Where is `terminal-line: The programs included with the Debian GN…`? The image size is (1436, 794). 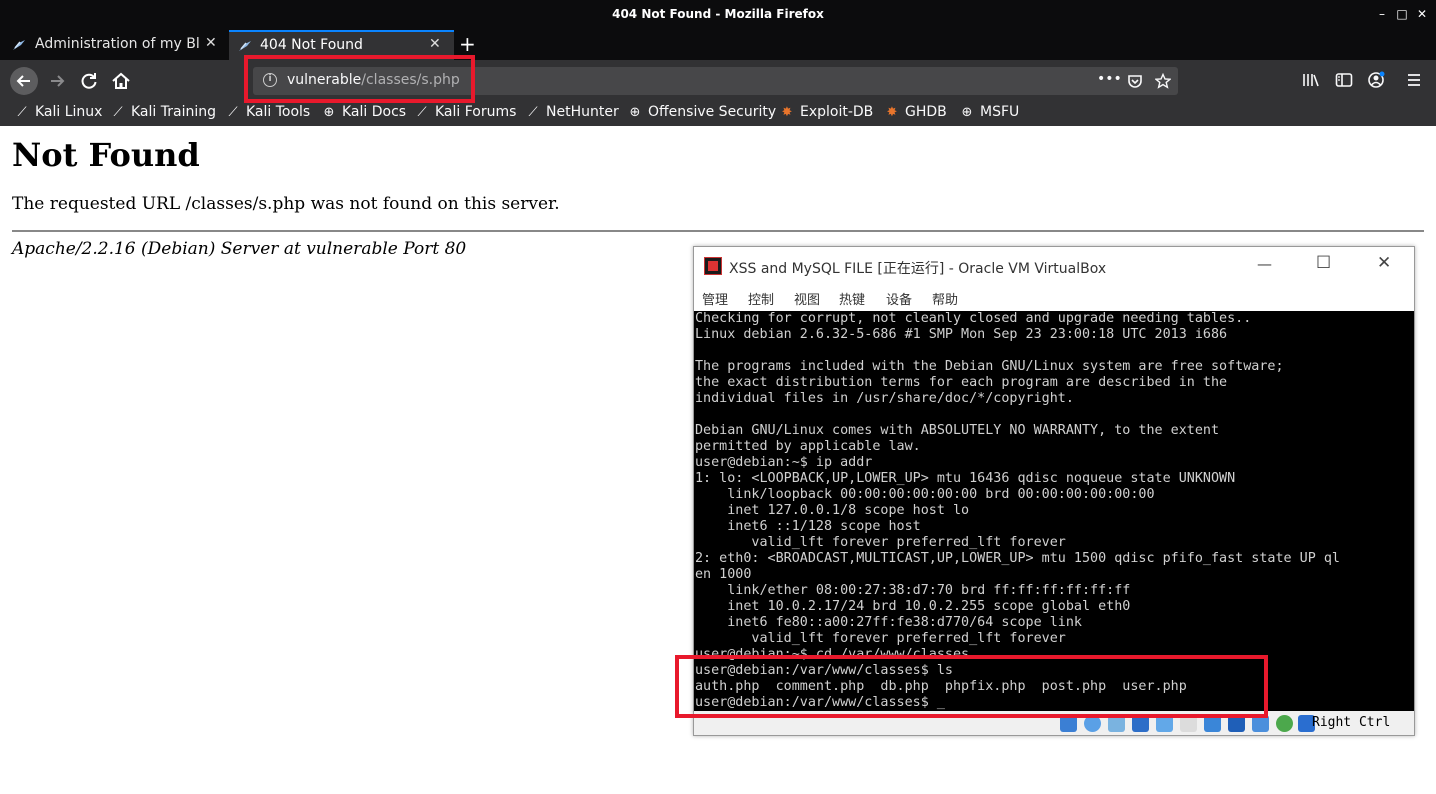 terminal-line: The programs included with the Debian GN… is located at coordinates (989, 366).